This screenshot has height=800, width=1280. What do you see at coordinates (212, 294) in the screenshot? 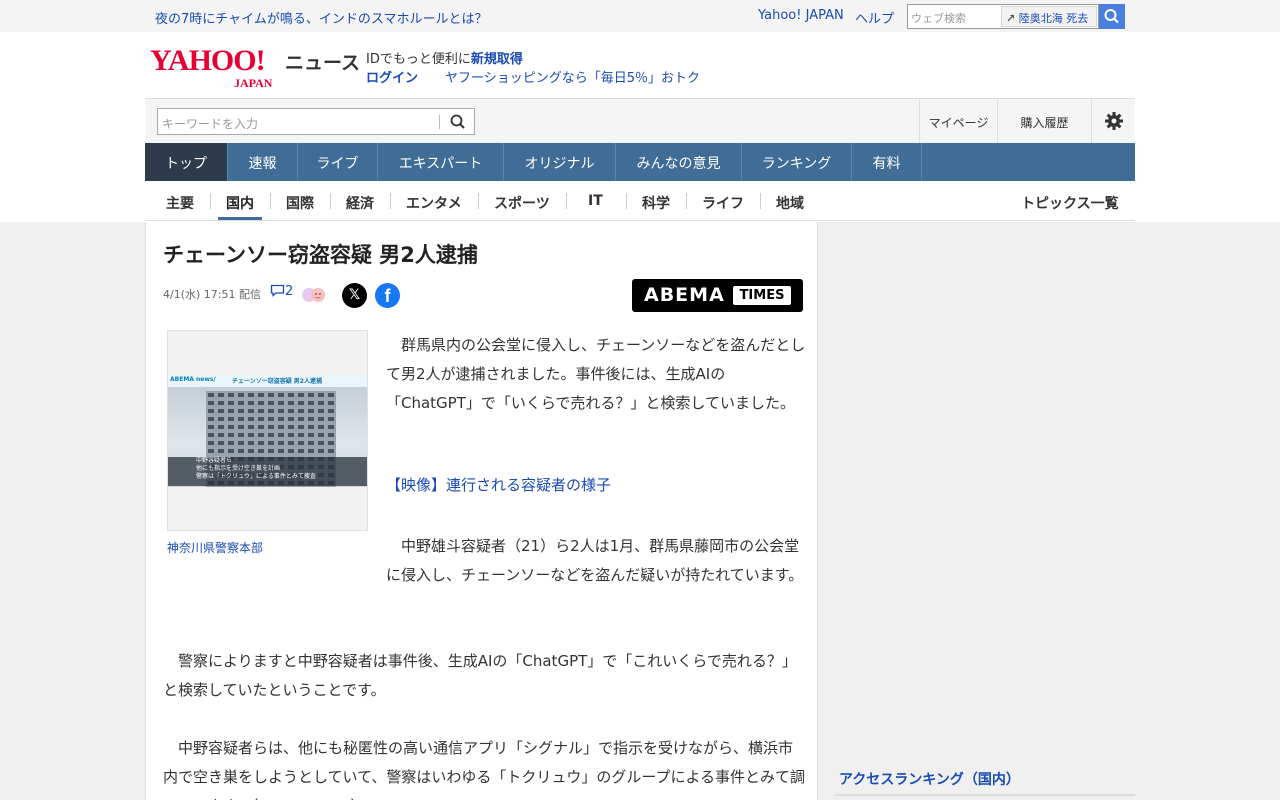
I see `publish-date: 4/1(水) 17:51 配信` at bounding box center [212, 294].